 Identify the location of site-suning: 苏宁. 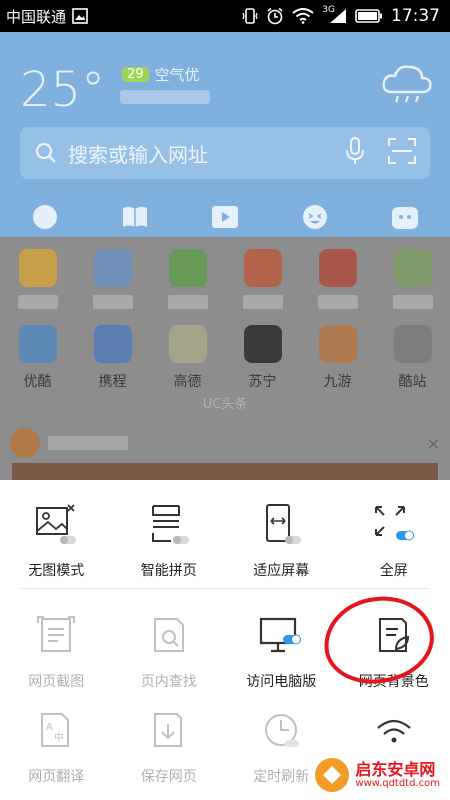
(263, 358).